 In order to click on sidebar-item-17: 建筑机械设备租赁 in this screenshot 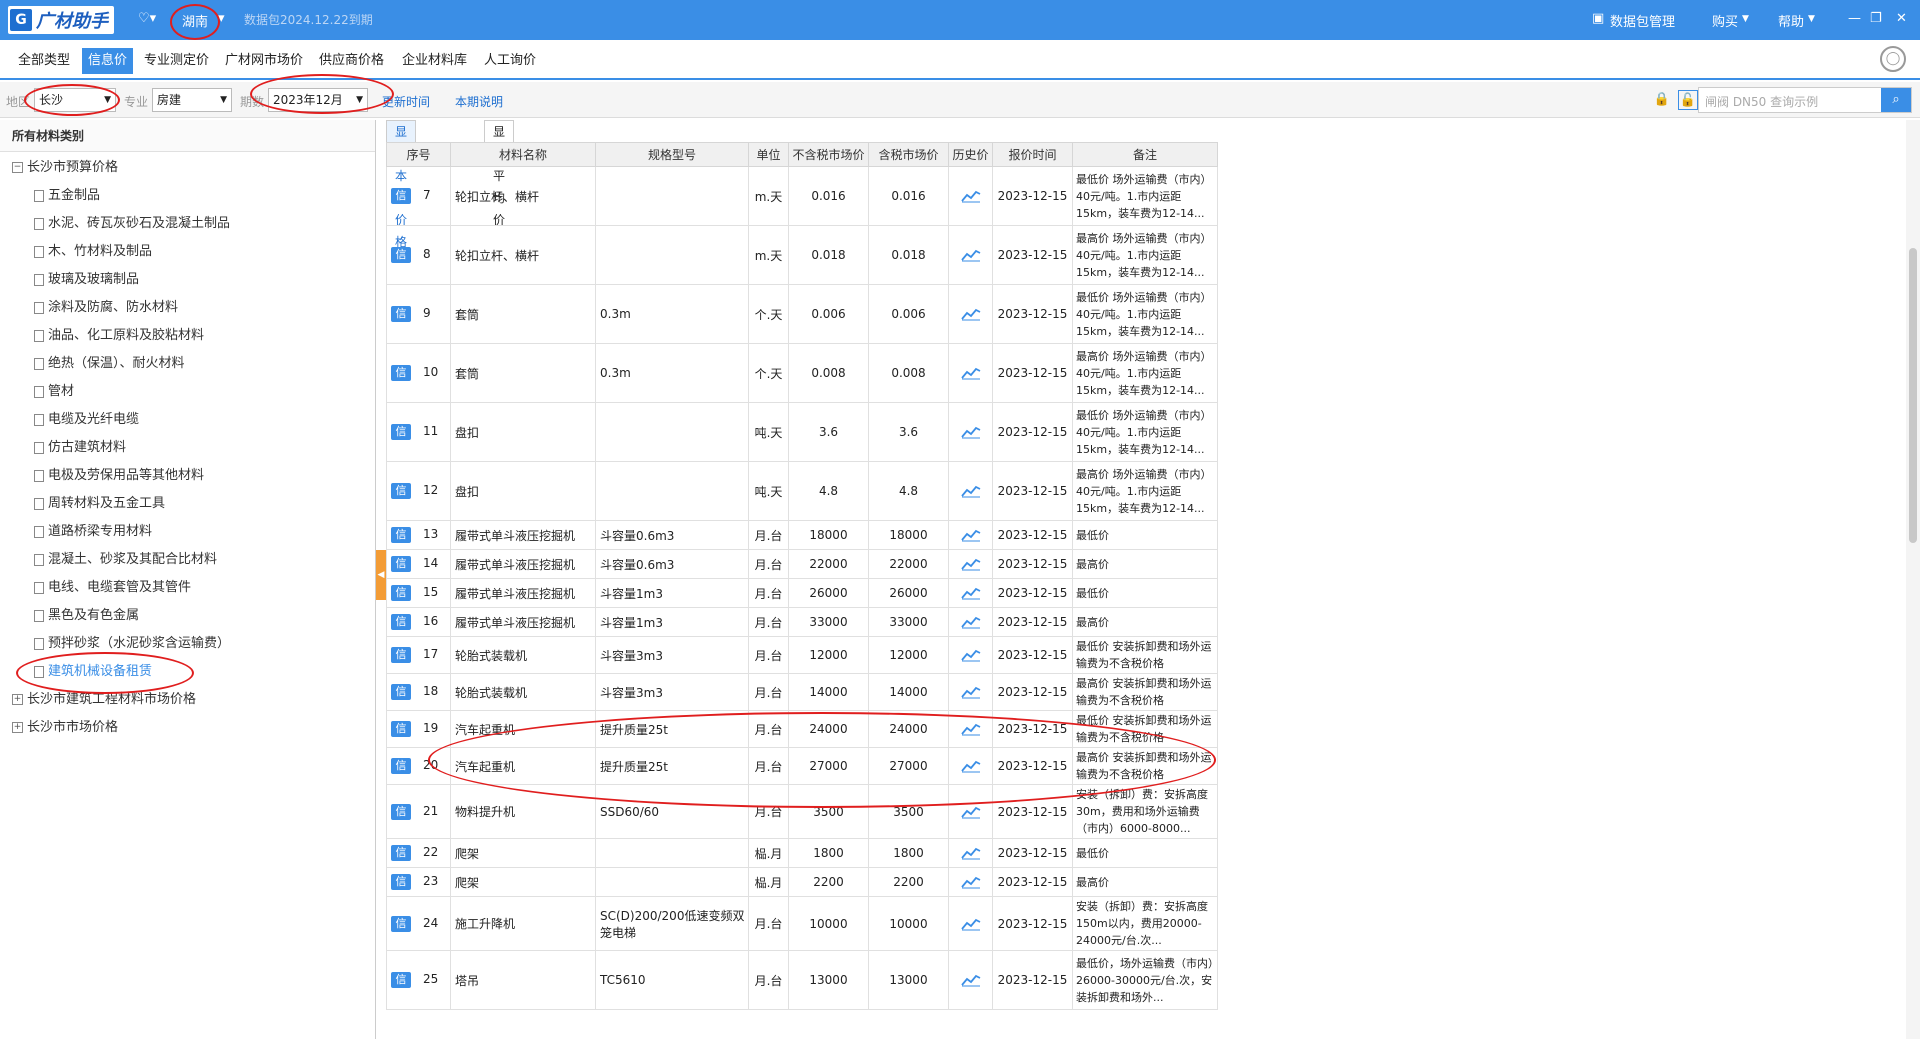, I will do `click(187, 672)`.